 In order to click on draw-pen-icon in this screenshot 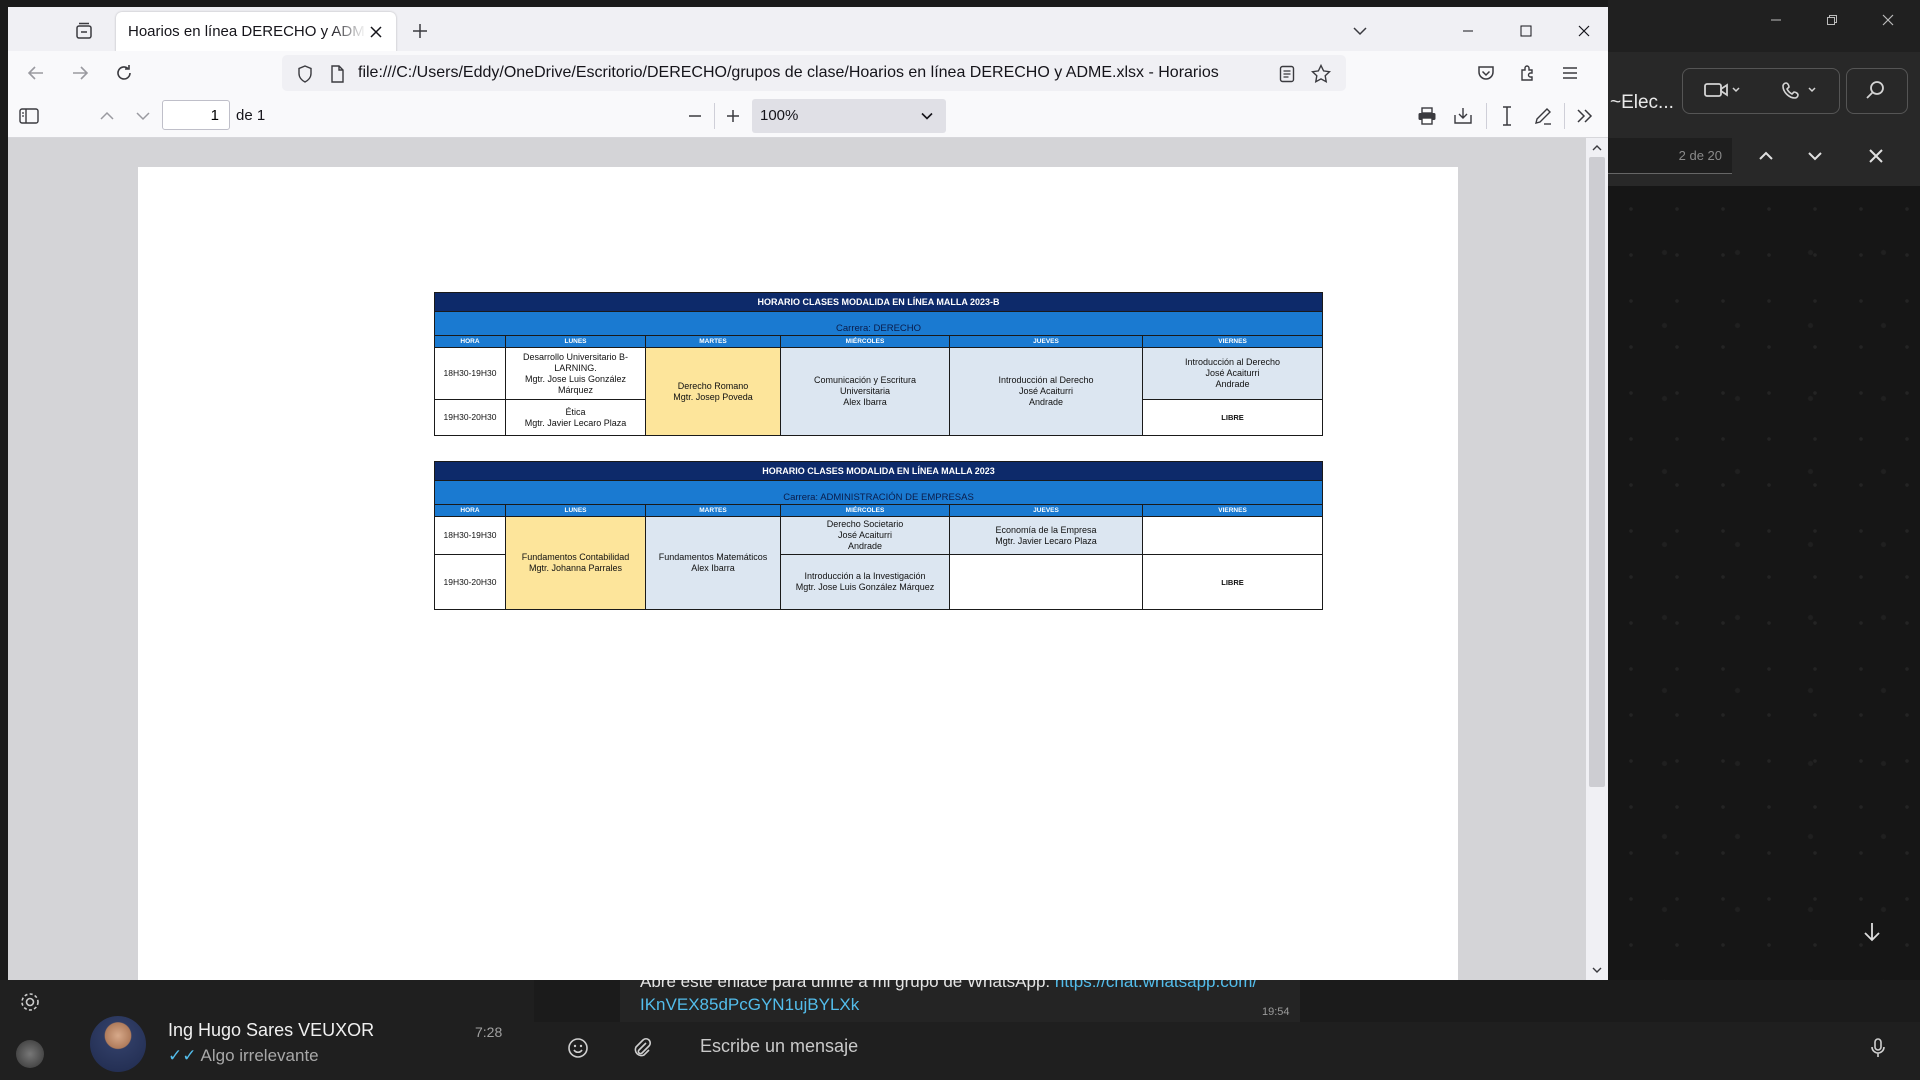, I will do `click(1543, 116)`.